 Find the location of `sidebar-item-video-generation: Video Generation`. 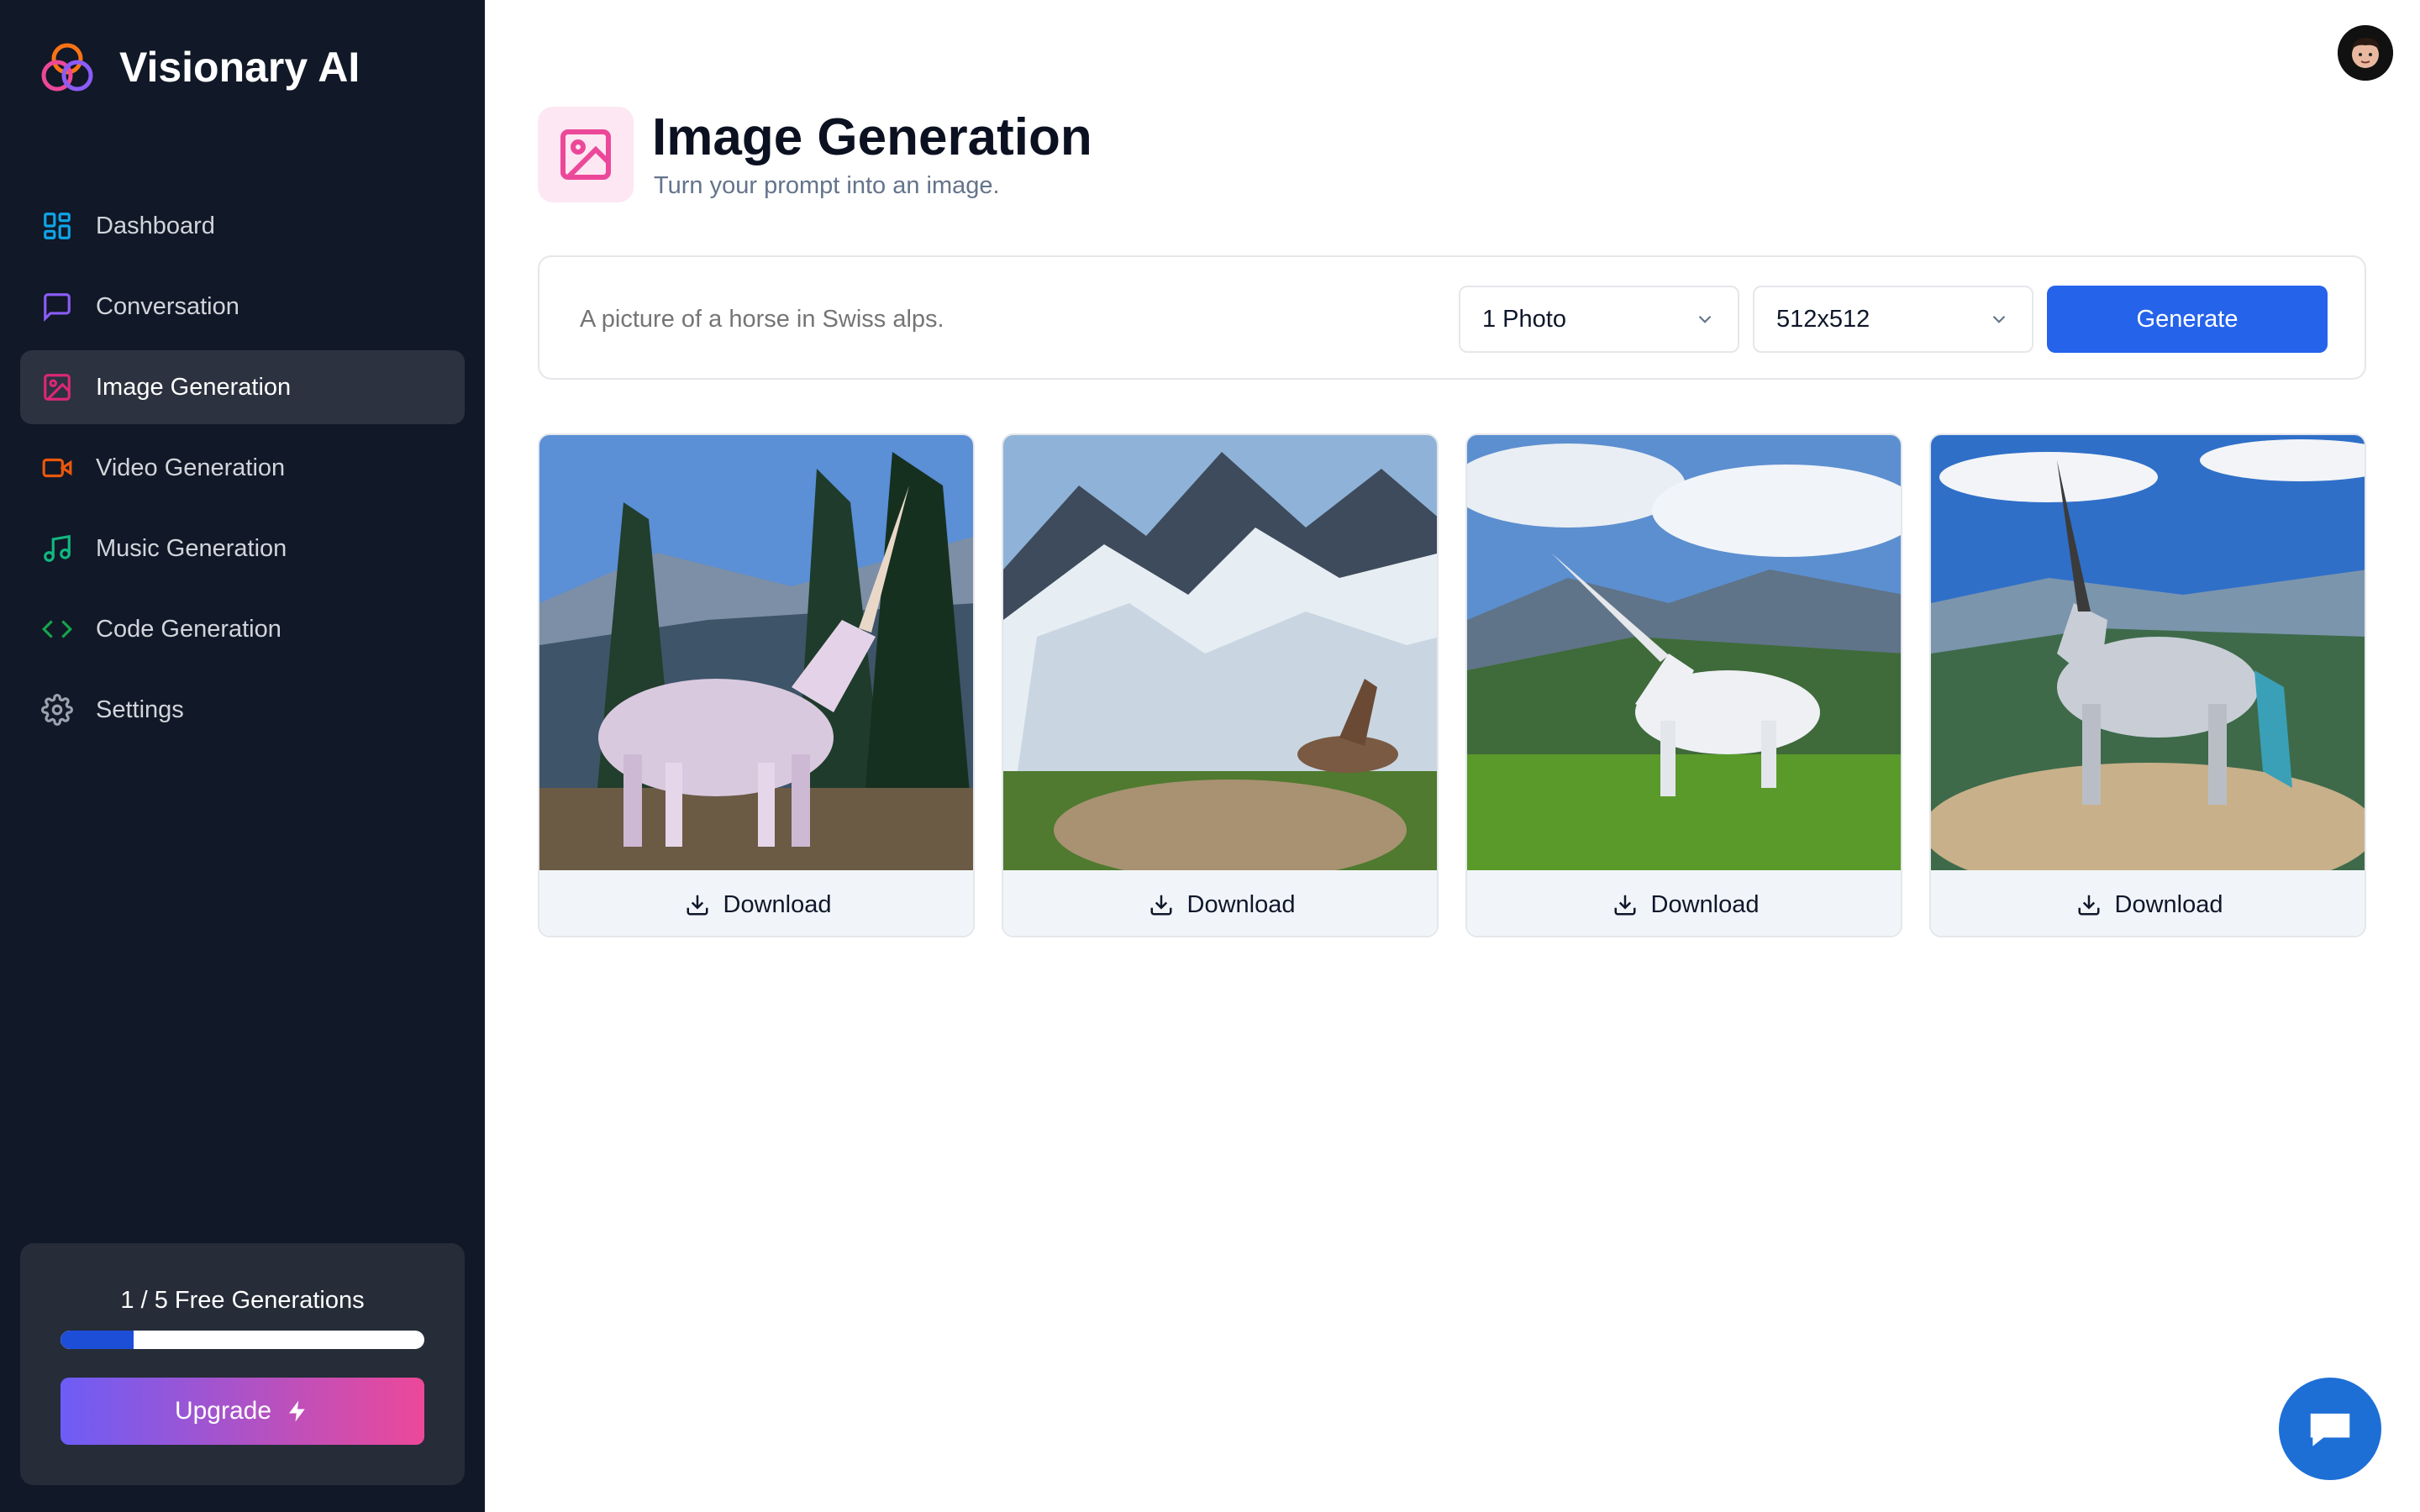

sidebar-item-video-generation: Video Generation is located at coordinates (242, 468).